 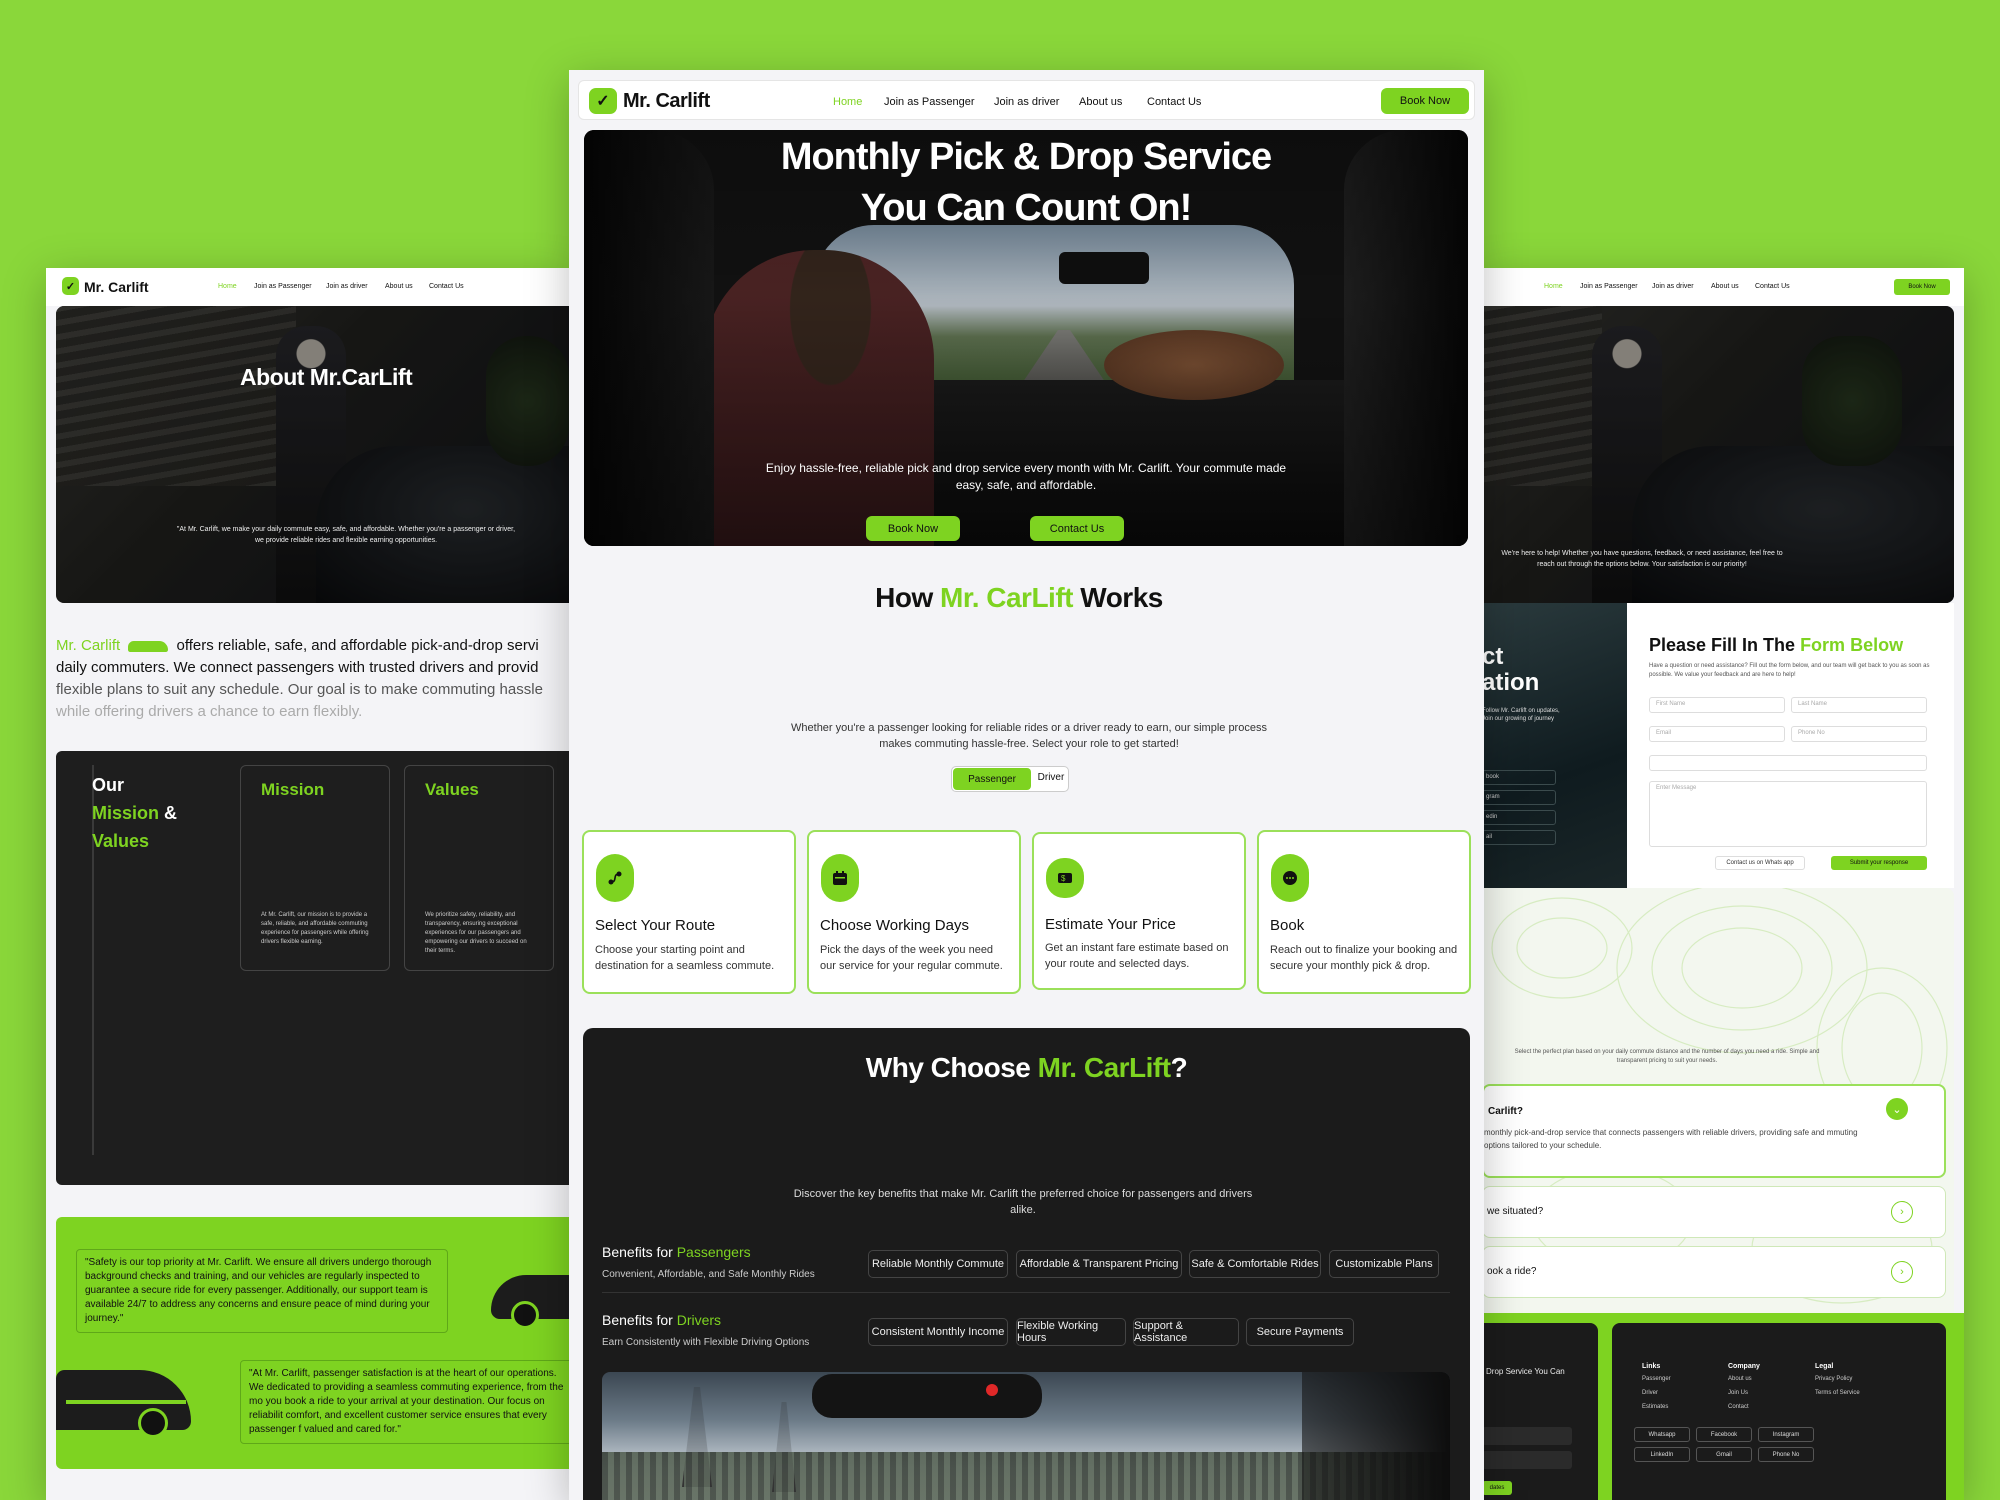 What do you see at coordinates (1724, 1454) in the screenshot?
I see `social-gmail: Gmail` at bounding box center [1724, 1454].